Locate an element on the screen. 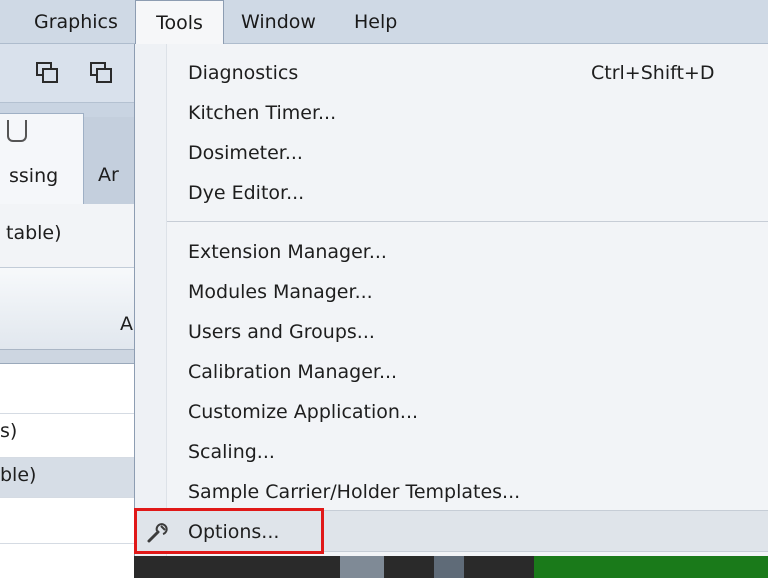  status-bar: table) is located at coordinates (67, 236).